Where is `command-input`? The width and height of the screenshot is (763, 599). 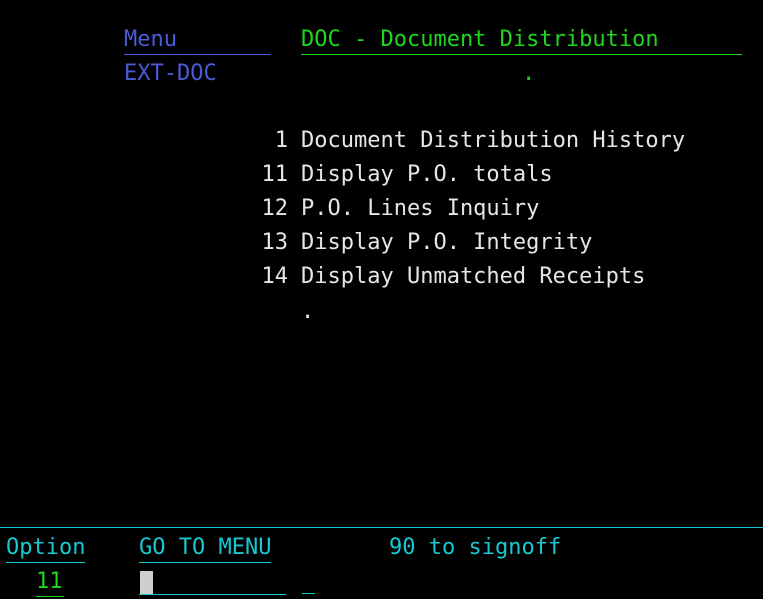 command-input is located at coordinates (212, 581).